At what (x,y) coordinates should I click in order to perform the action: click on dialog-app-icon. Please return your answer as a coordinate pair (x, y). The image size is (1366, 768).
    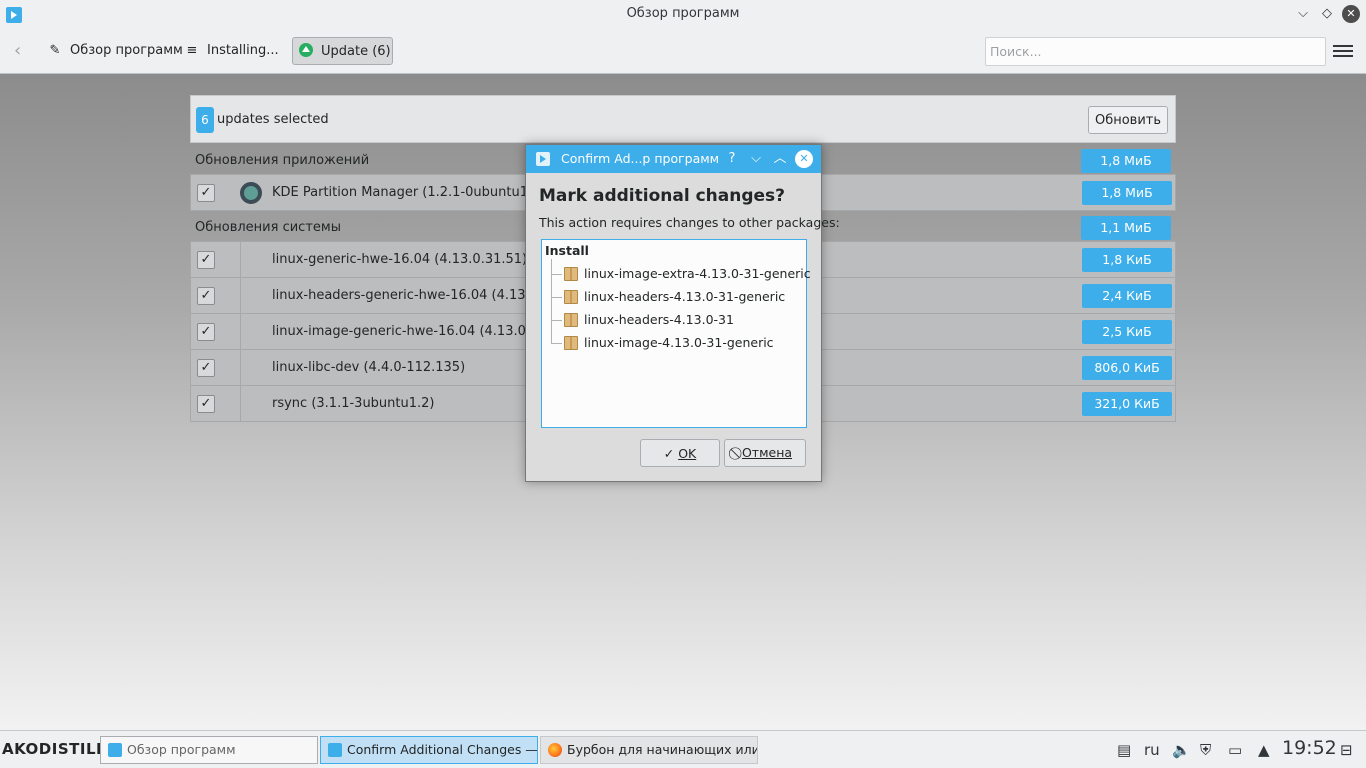
    Looking at the image, I should click on (543, 159).